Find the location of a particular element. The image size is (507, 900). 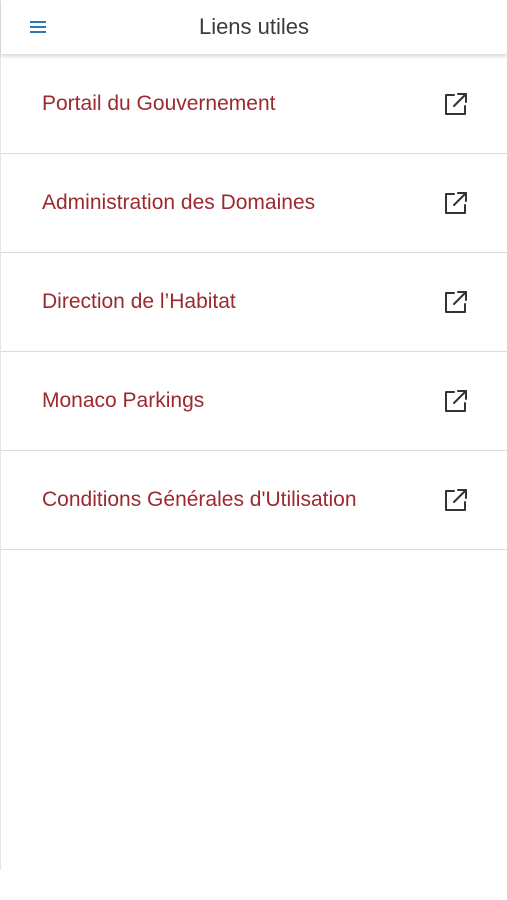

hamburger-menu-icon is located at coordinates (38, 27).